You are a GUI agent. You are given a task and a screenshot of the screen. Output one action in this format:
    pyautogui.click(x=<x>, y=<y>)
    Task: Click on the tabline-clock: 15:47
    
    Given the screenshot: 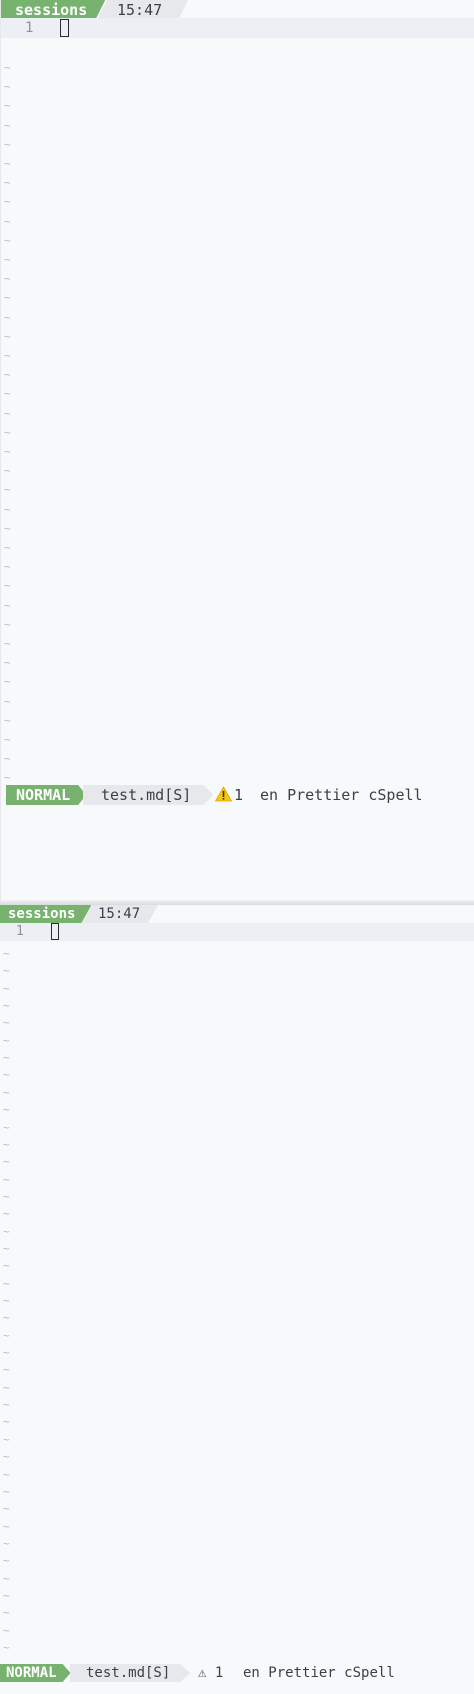 What is the action you would take?
    pyautogui.click(x=142, y=10)
    